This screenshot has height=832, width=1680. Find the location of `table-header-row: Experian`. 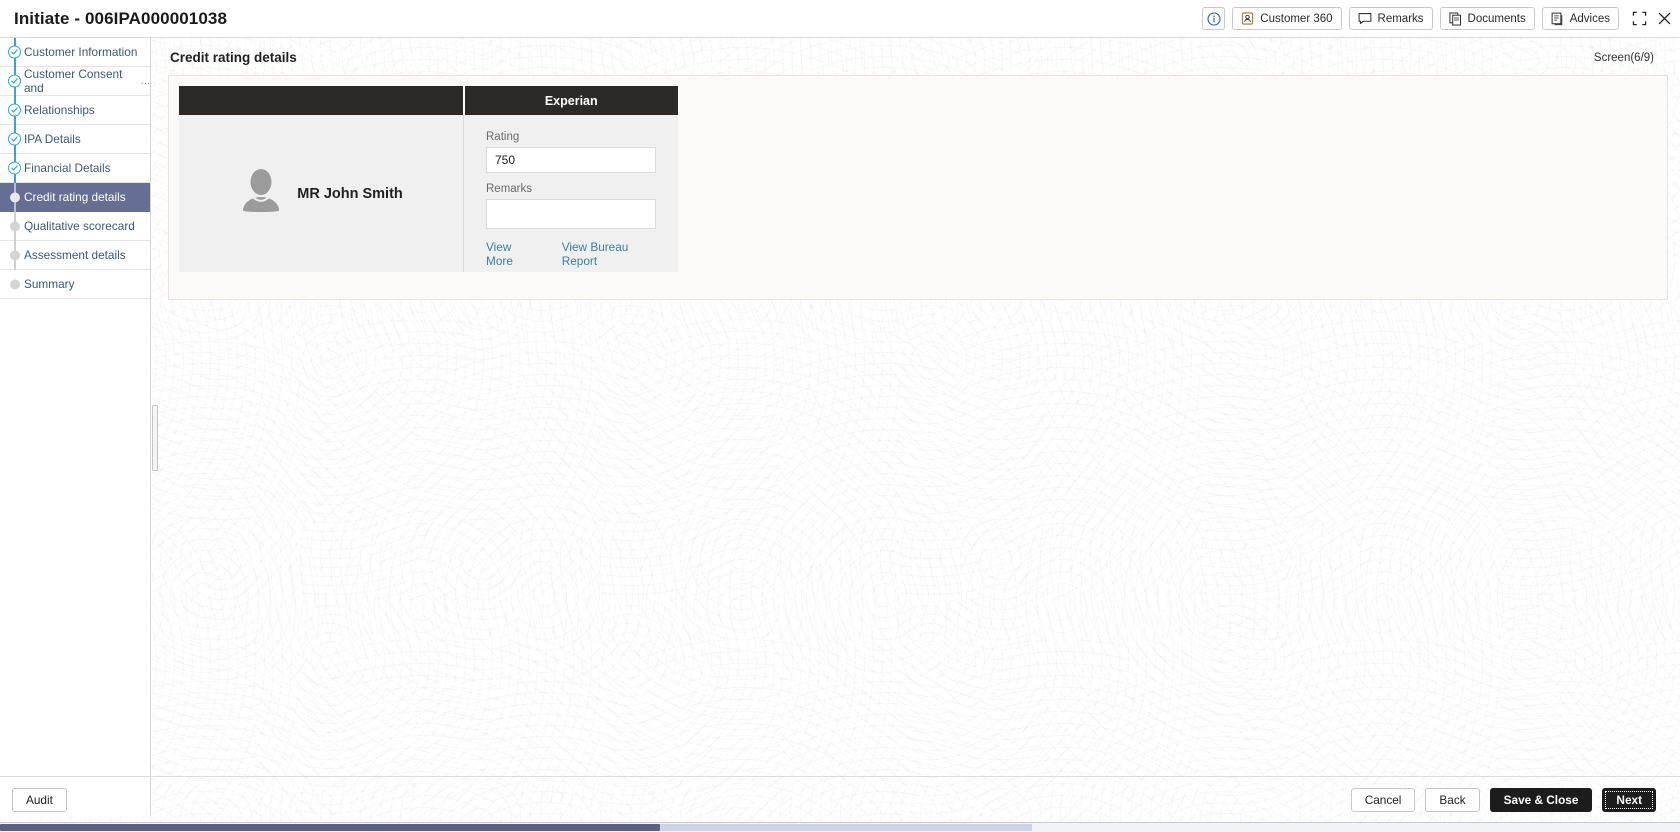

table-header-row: Experian is located at coordinates (428, 100).